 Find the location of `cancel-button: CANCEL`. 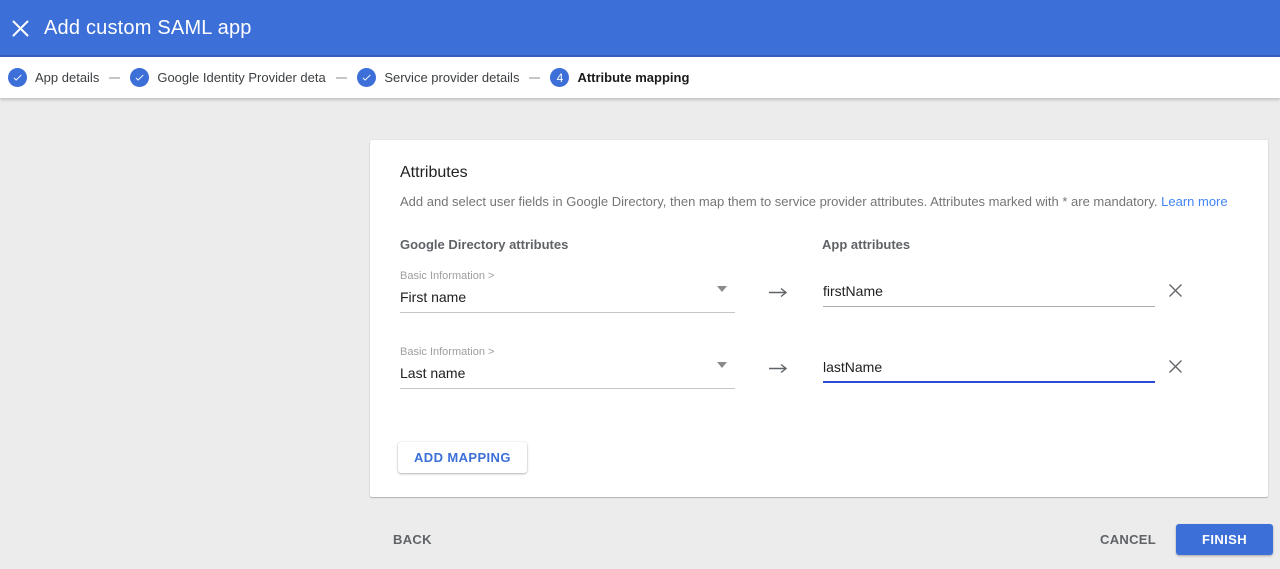

cancel-button: CANCEL is located at coordinates (1128, 539).